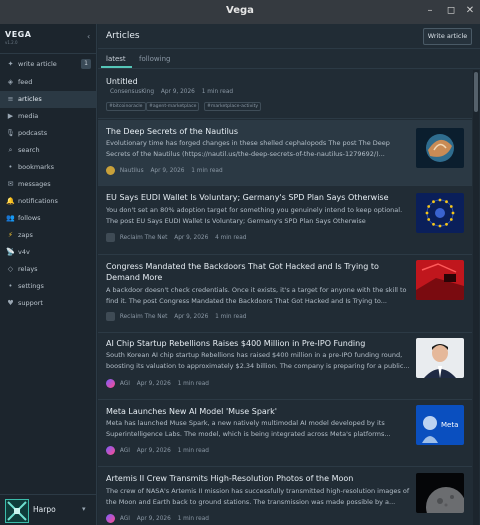 The width and height of the screenshot is (480, 525). Describe the element at coordinates (173, 106) in the screenshot. I see `tag: #agent-marketplace` at that location.